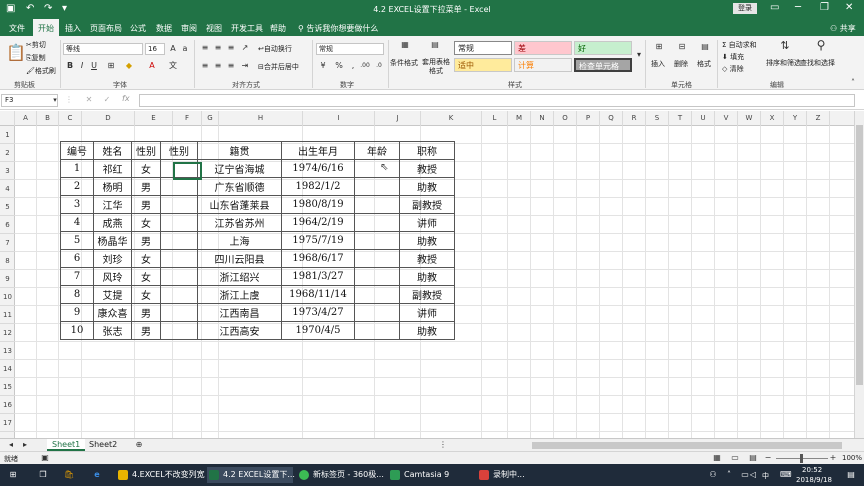  I want to click on autosum-button: Σ 自动求和, so click(739, 45).